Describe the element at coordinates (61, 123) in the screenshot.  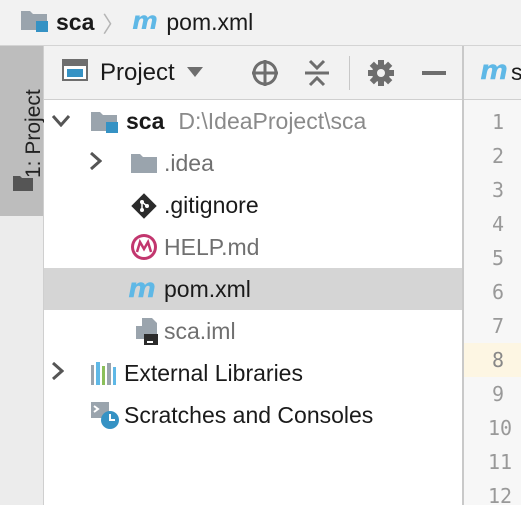
I see `expanded-arrow-icon` at that location.